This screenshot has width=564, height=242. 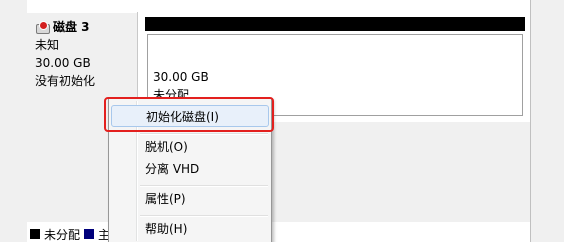 What do you see at coordinates (13, 121) in the screenshot?
I see `left-margin` at bounding box center [13, 121].